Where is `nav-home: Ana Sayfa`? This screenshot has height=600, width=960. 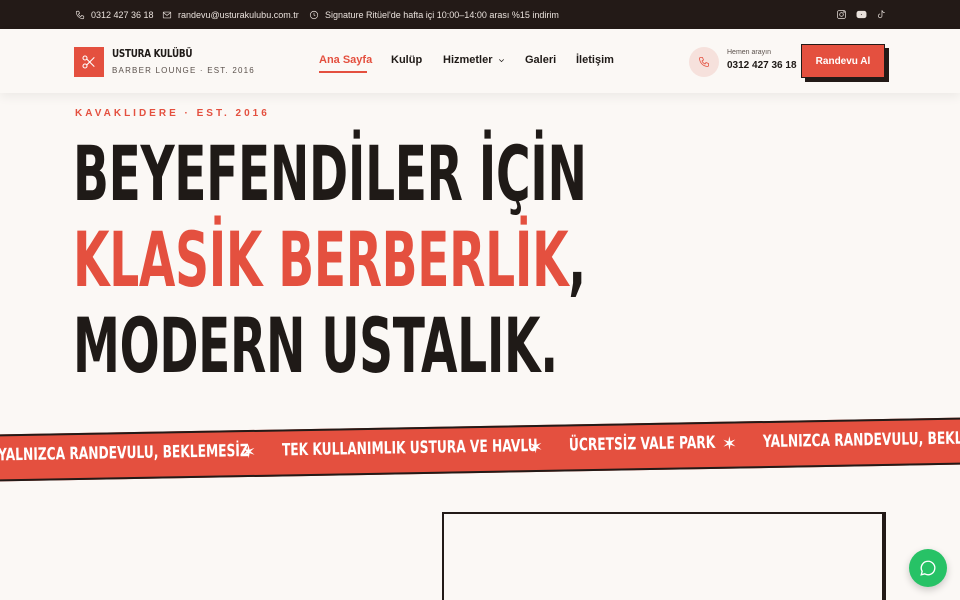
nav-home: Ana Sayfa is located at coordinates (345, 60).